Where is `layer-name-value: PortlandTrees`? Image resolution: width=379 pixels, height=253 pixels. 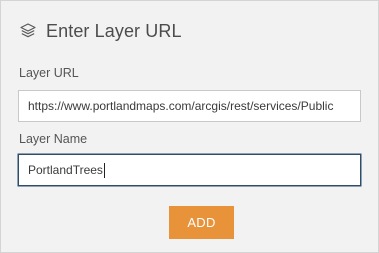
layer-name-value: PortlandTrees is located at coordinates (65, 170).